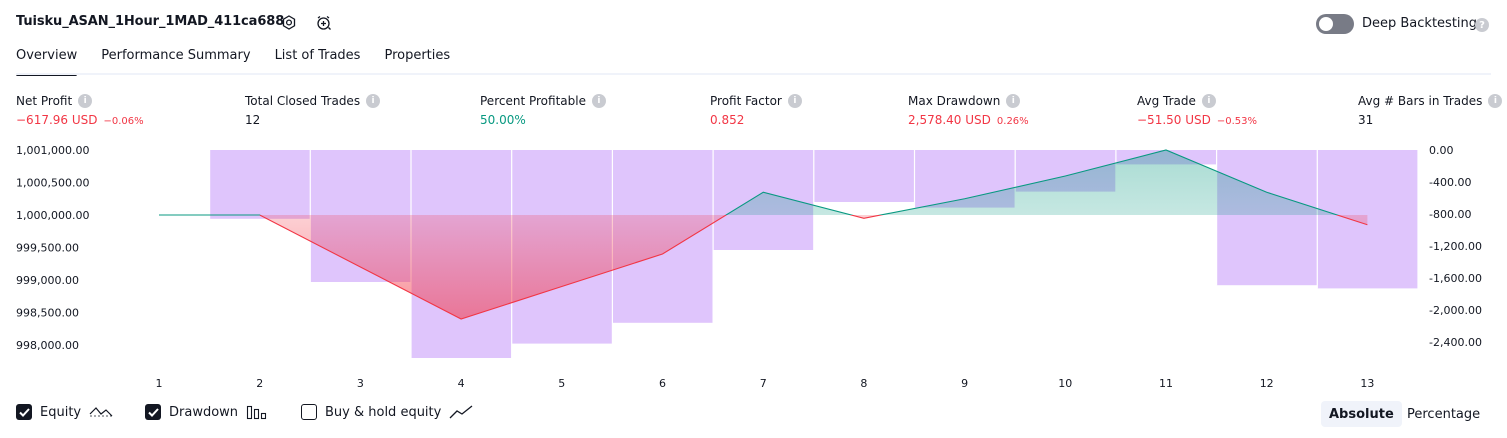  I want to click on right-tick-label: 0.00, so click(1441, 150).